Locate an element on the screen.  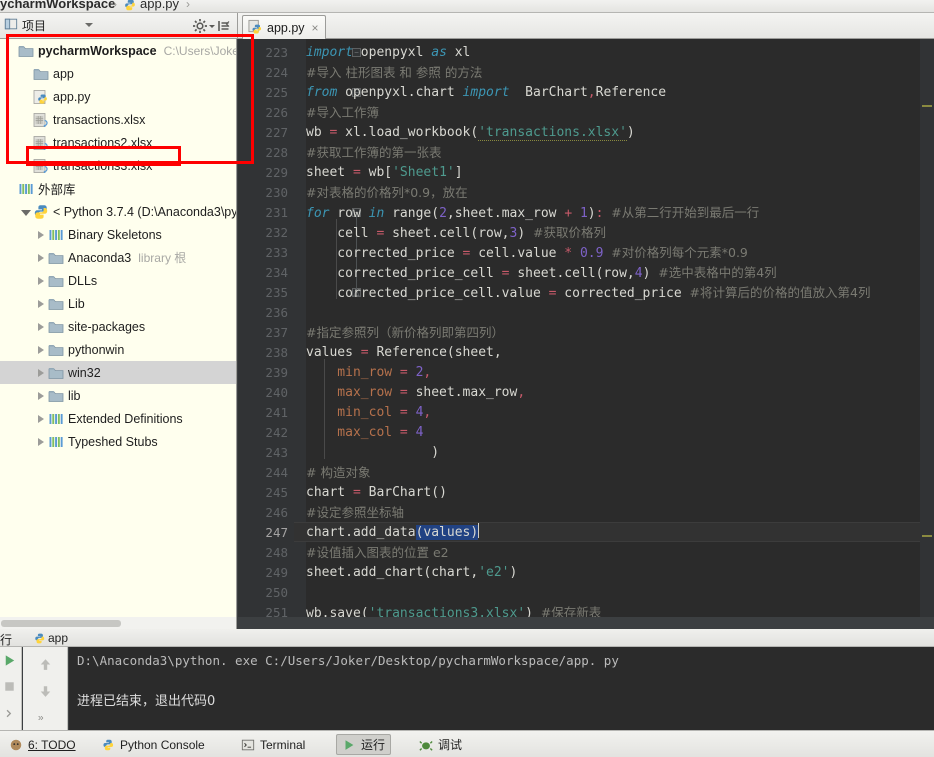
code-line: #导入工作簿 is located at coordinates (342, 113).